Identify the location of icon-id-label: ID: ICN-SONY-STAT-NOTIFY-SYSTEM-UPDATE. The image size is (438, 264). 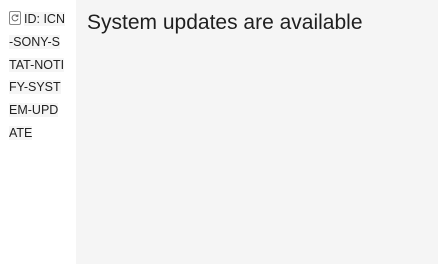
(37, 76).